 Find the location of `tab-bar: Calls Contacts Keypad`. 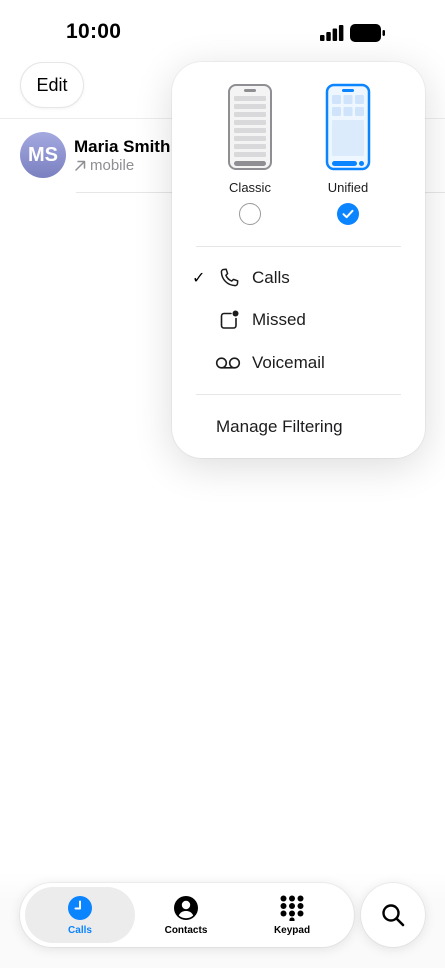

tab-bar: Calls Contacts Keypad is located at coordinates (187, 915).